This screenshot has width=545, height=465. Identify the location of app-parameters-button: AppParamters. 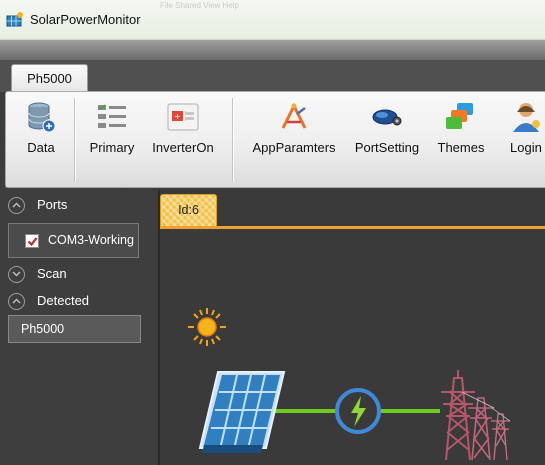
(294, 127).